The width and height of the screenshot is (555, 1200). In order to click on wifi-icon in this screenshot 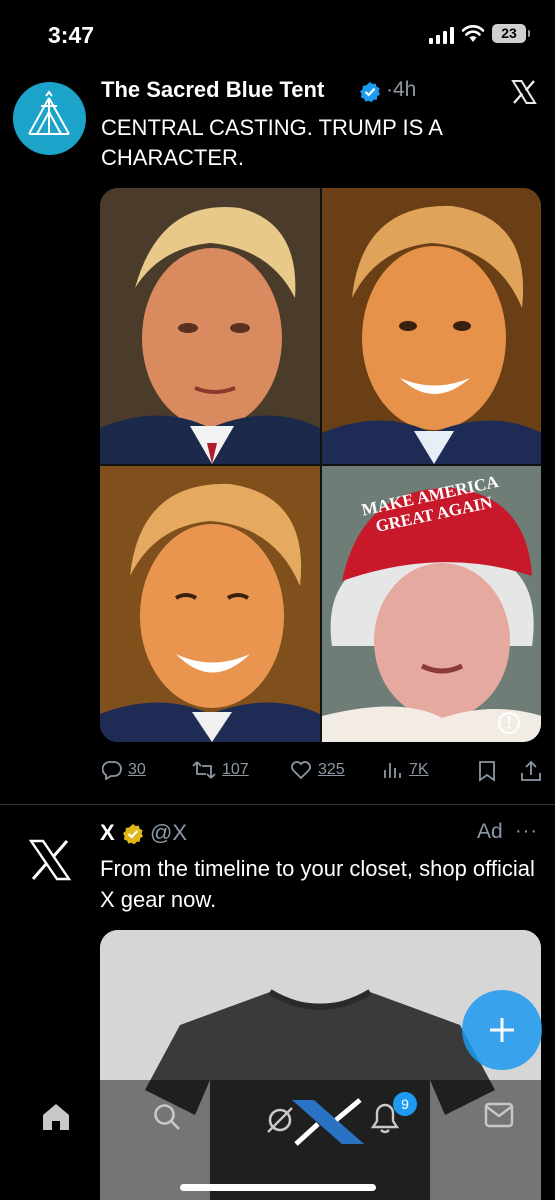, I will do `click(473, 33)`.